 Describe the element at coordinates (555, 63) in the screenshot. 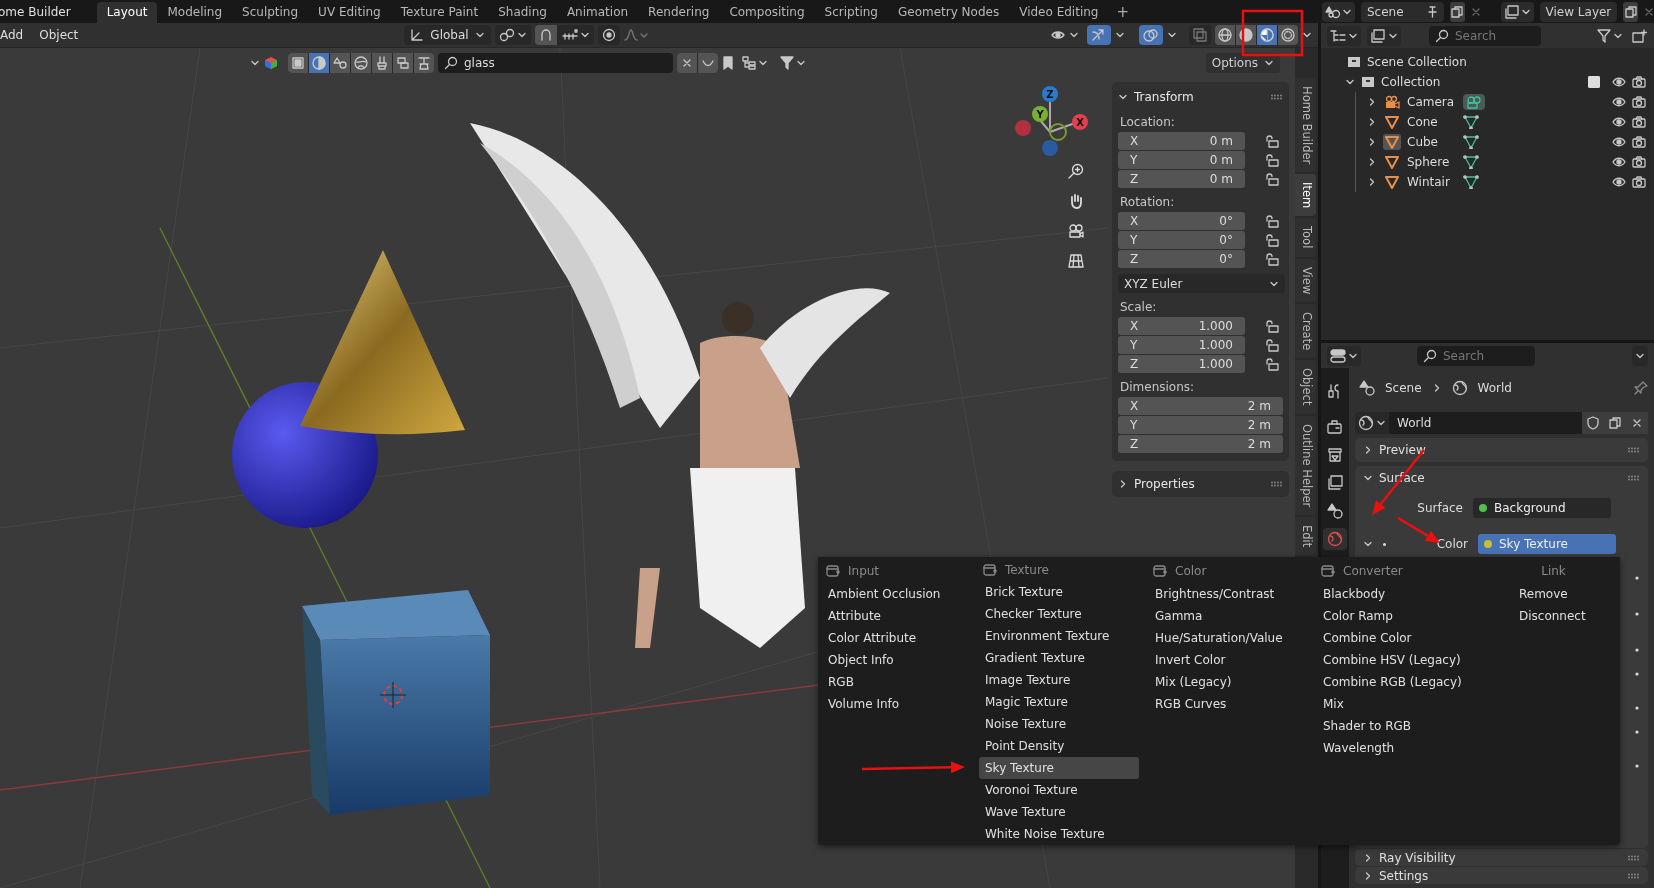

I see `search-field: glass` at that location.